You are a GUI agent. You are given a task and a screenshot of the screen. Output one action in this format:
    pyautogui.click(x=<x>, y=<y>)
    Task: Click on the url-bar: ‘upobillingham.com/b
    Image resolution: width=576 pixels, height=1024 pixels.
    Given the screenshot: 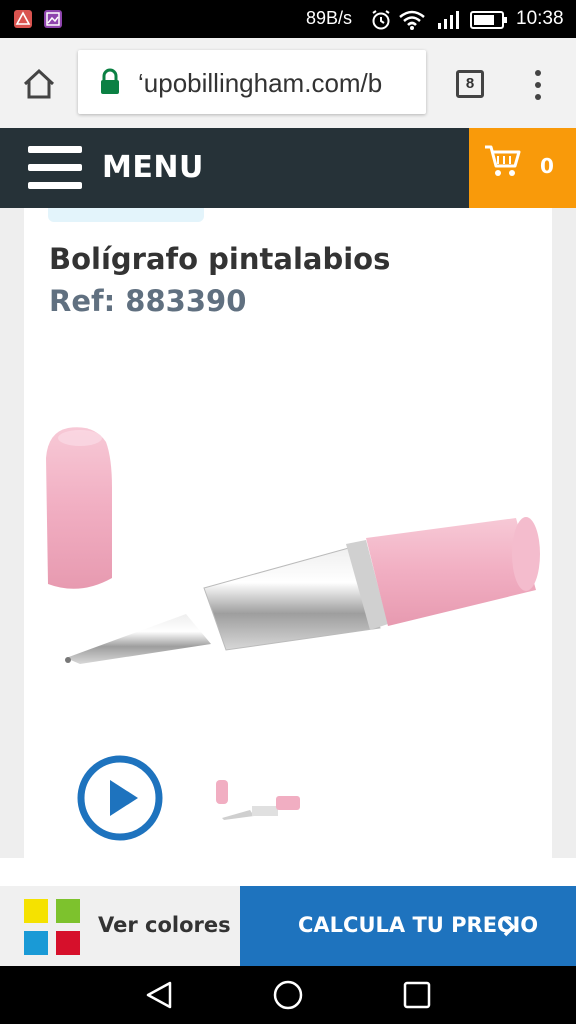 What is the action you would take?
    pyautogui.click(x=252, y=82)
    